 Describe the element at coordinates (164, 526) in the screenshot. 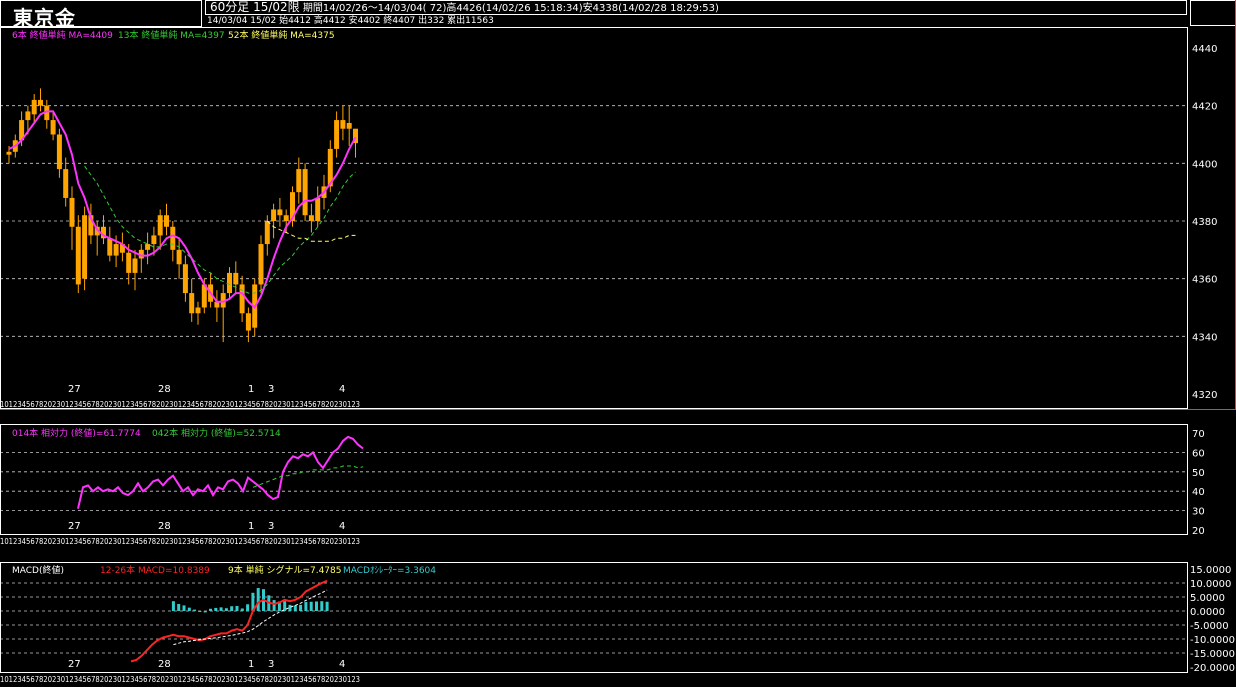

I see `rsi-date-label: 28` at that location.